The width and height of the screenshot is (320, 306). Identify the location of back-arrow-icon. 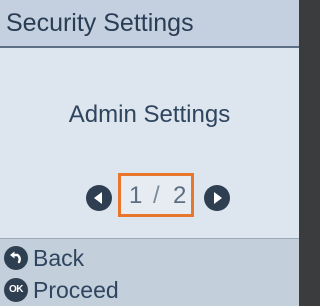
(16, 258).